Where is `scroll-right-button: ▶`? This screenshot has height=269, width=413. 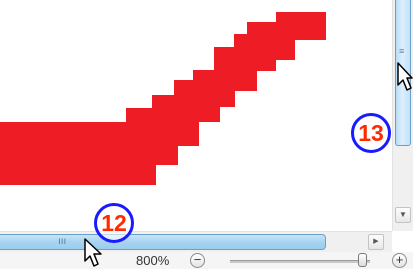 scroll-right-button: ▶ is located at coordinates (376, 242).